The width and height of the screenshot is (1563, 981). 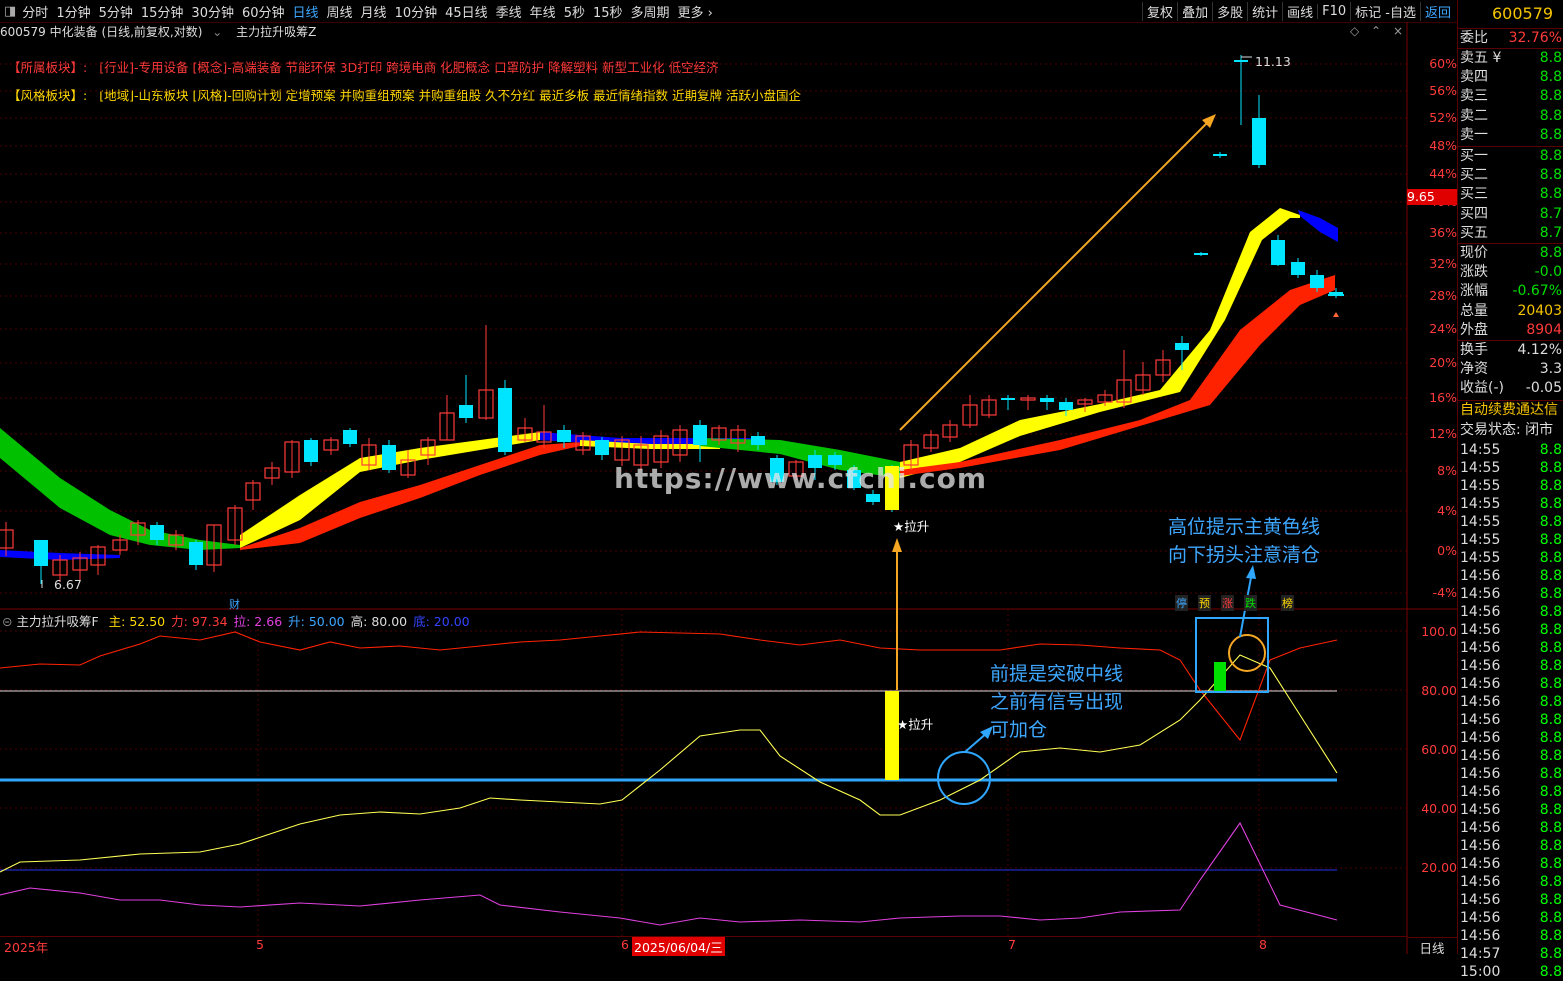 I want to click on lashen-marker-sub: ★拉升, so click(x=915, y=724).